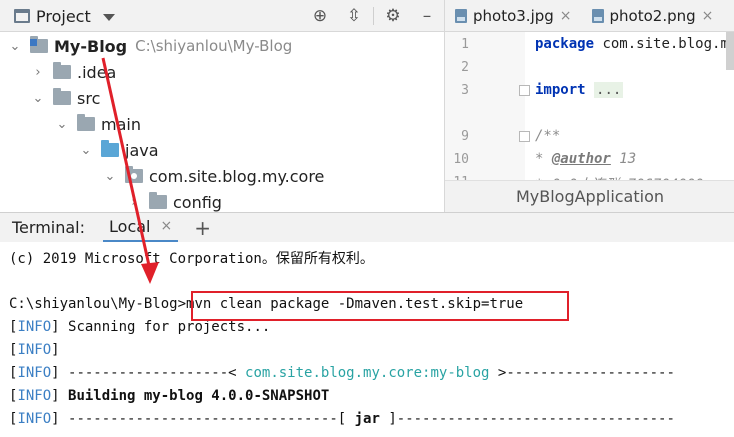 Image resolution: width=734 pixels, height=437 pixels. What do you see at coordinates (214, 46) in the screenshot?
I see `tree-item-path: C:\shiyanlou\My-Blog` at bounding box center [214, 46].